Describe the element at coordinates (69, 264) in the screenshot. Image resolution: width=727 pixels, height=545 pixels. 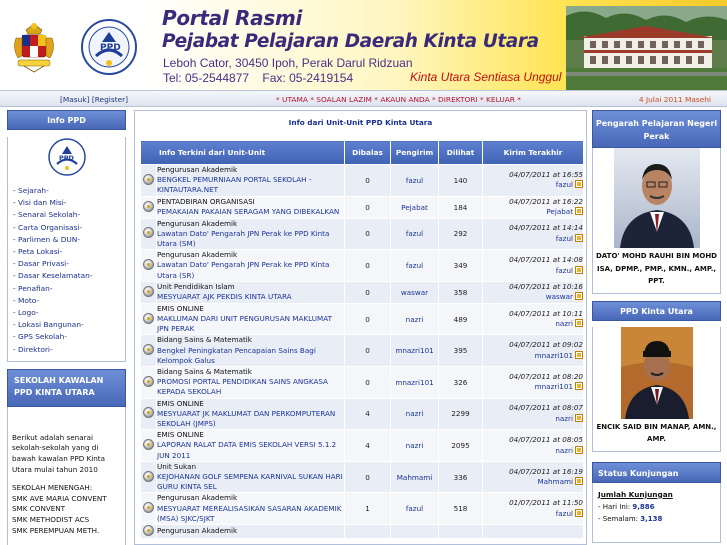
I see `link-dasar-privasi: - Dasar Privasi-` at that location.